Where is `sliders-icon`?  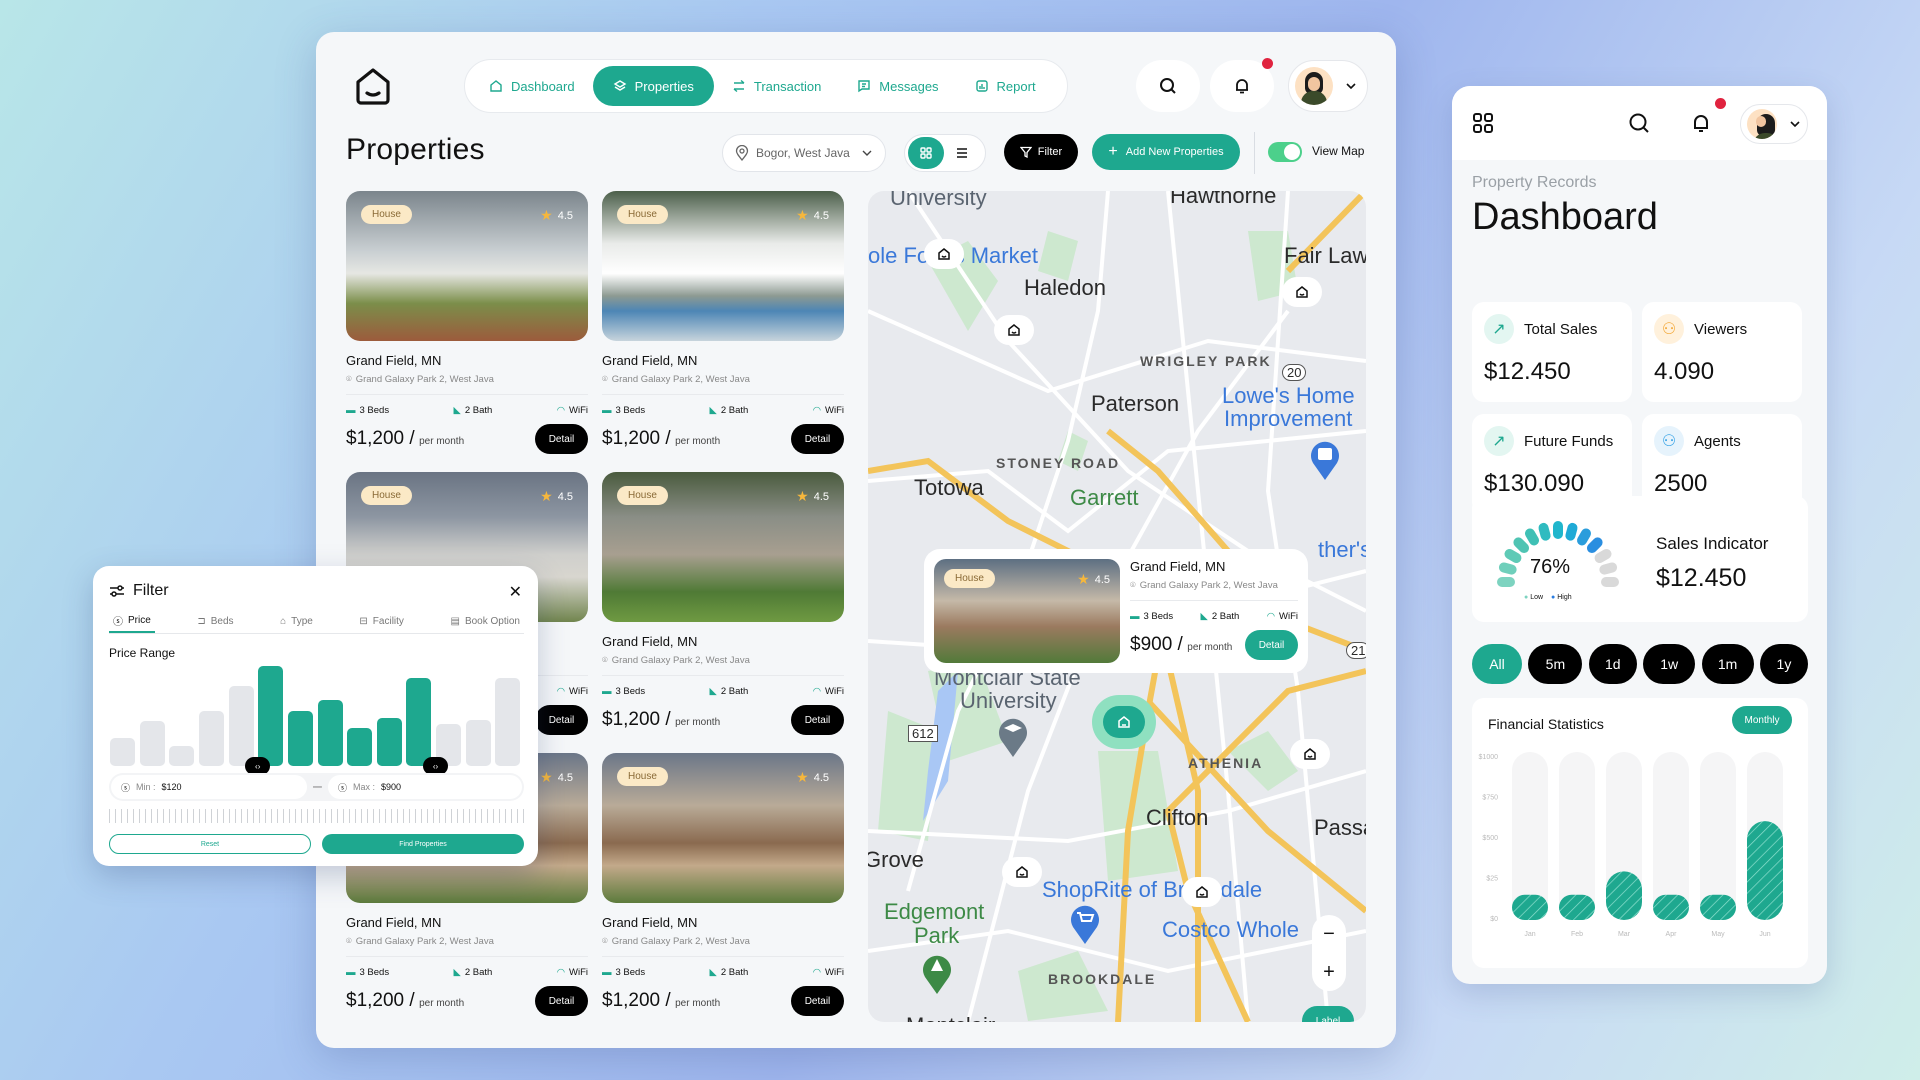 sliders-icon is located at coordinates (117, 591).